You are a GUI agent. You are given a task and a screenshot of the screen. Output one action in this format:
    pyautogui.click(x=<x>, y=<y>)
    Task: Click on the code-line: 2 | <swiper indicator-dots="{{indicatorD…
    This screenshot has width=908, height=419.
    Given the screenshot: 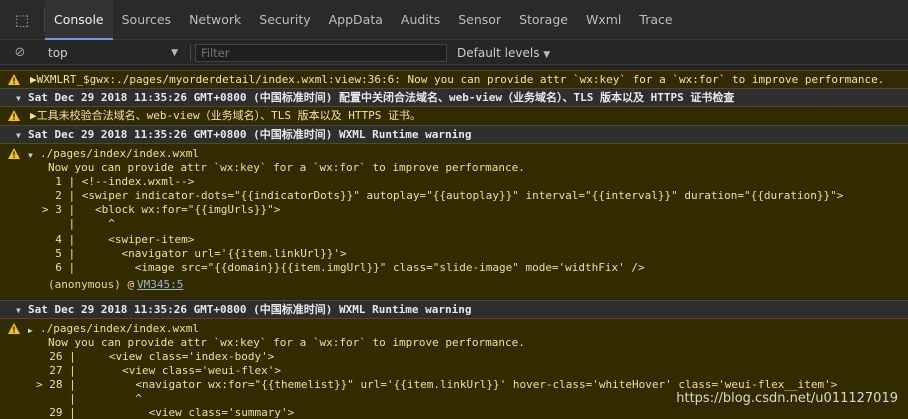 What is the action you would take?
    pyautogui.click(x=443, y=195)
    